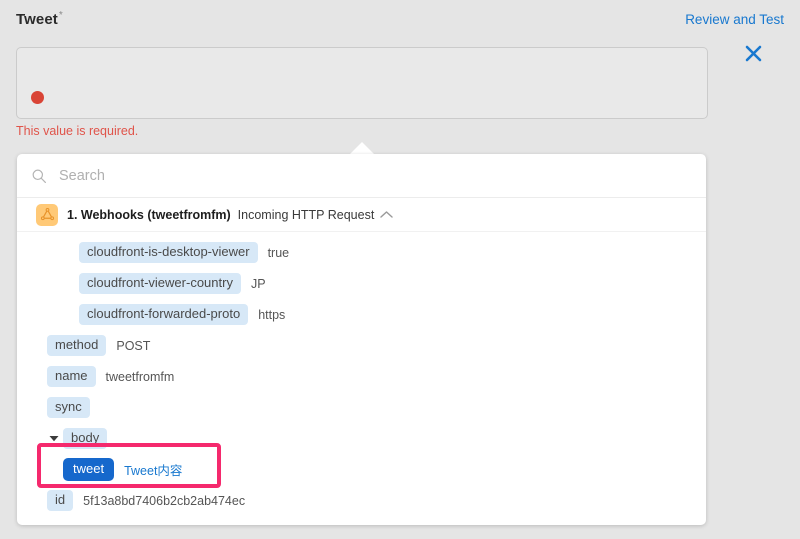  I want to click on field-name-chip: sync, so click(68, 407).